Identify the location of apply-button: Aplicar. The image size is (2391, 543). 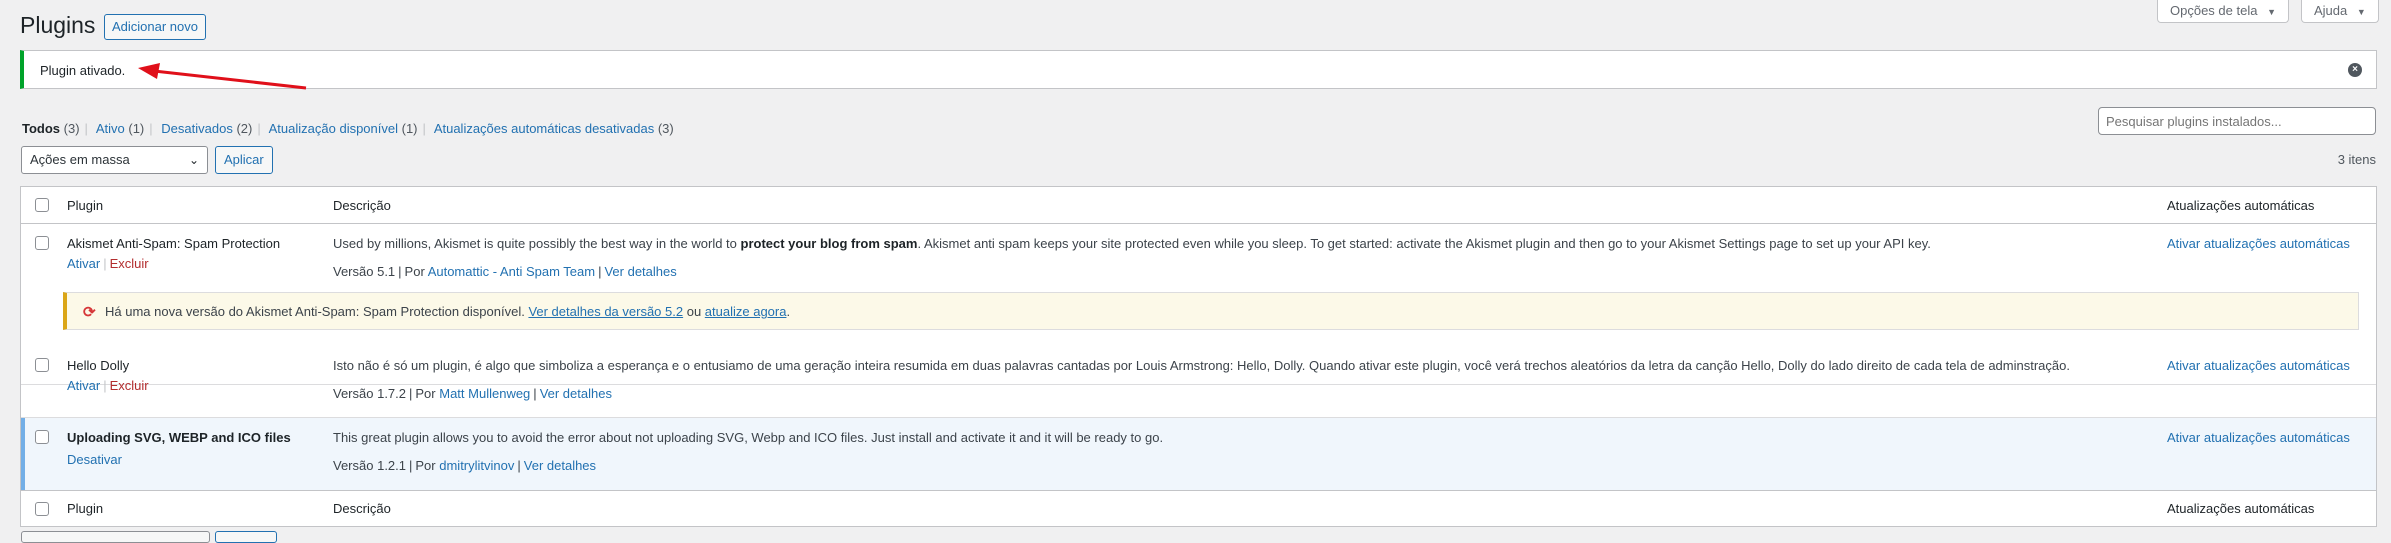
(244, 160).